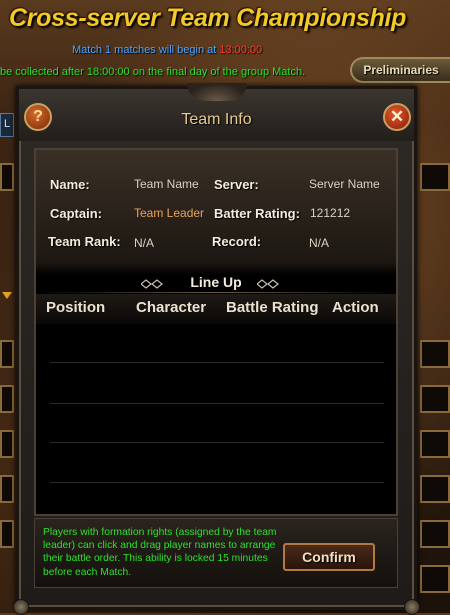 The height and width of the screenshot is (615, 450). I want to click on close-icon: ✕, so click(397, 117).